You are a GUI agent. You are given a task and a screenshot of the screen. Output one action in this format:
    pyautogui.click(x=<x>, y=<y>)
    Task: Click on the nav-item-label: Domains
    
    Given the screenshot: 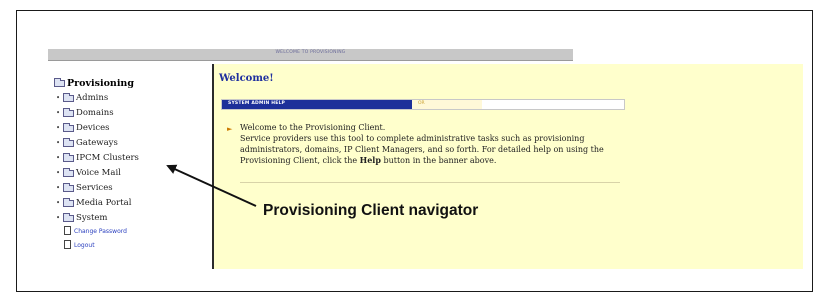 What is the action you would take?
    pyautogui.click(x=95, y=113)
    